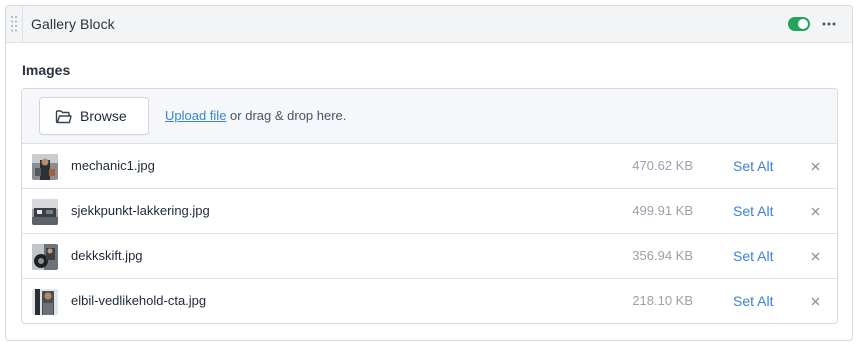 This screenshot has width=858, height=345. What do you see at coordinates (14, 24) in the screenshot?
I see `drag-handle-icon` at bounding box center [14, 24].